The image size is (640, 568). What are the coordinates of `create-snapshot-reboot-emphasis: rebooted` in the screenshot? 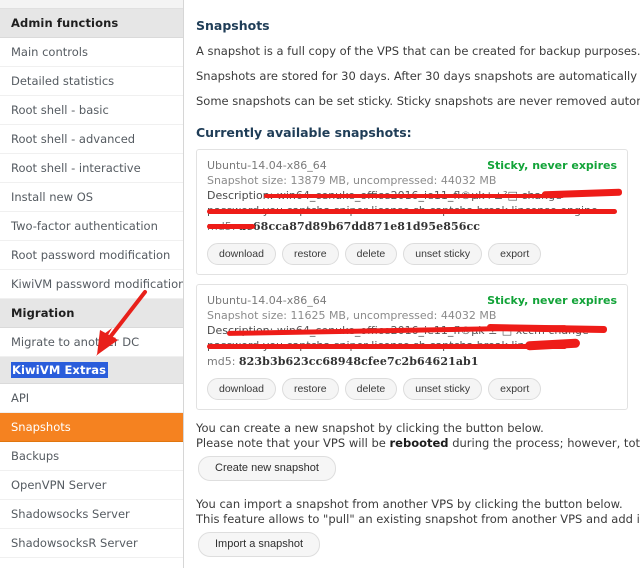 It's located at (419, 443).